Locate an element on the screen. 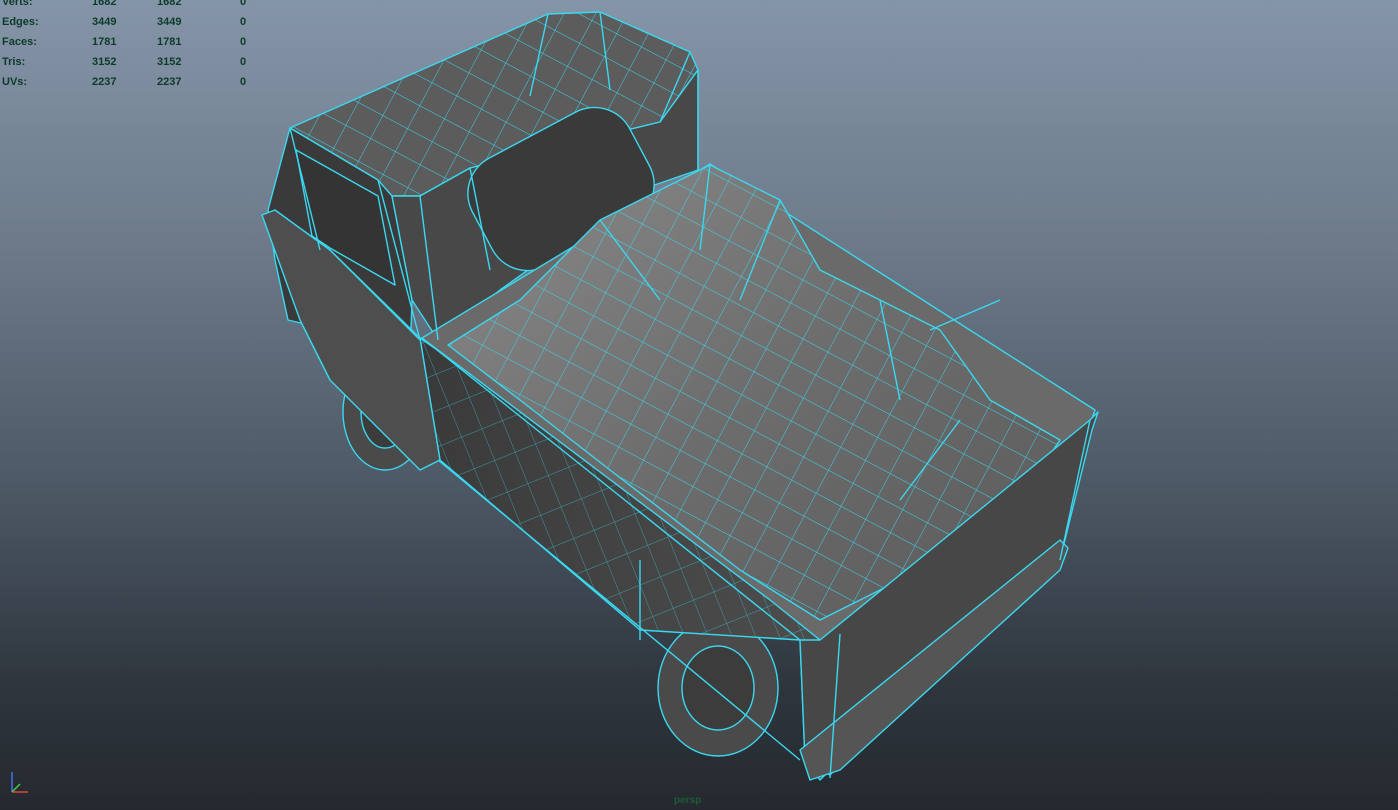  axis-gizmo-icon is located at coordinates (19, 782).